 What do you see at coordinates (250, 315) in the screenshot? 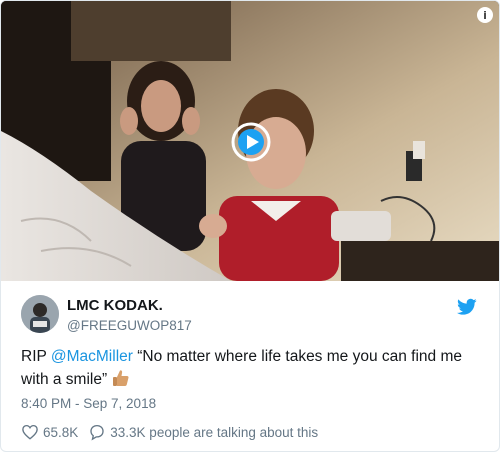
I see `tweet-header: LMC KODAK. @FREEGUWOP817` at bounding box center [250, 315].